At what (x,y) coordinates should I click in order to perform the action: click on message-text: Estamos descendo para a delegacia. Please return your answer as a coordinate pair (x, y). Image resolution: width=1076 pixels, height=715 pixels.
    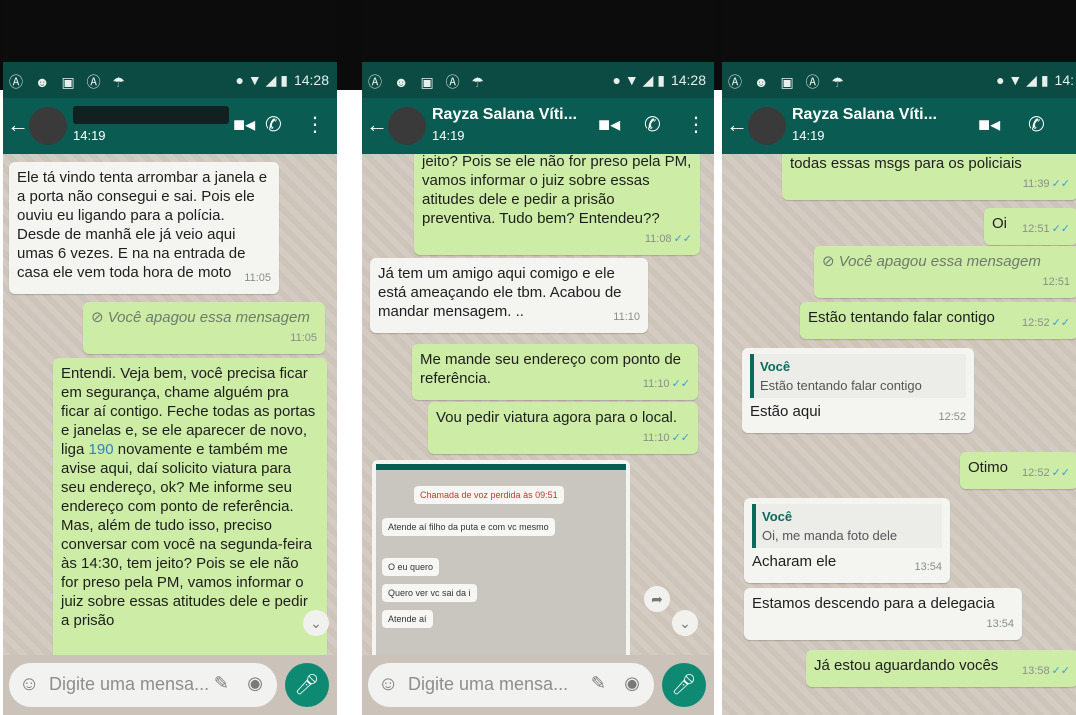
    Looking at the image, I should click on (873, 603).